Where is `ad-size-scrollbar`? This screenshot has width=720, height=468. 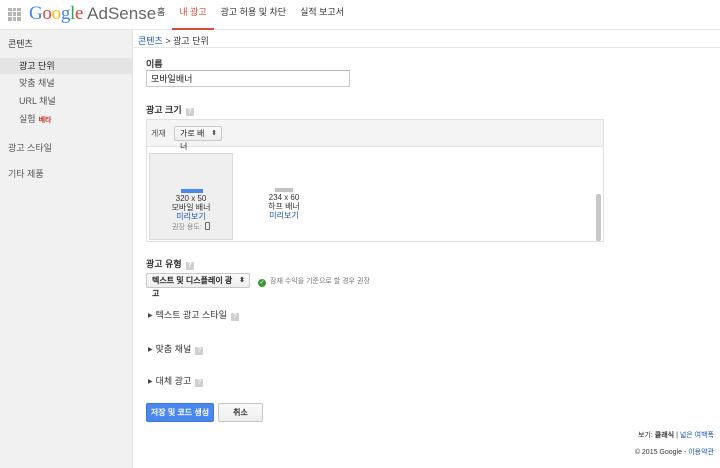 ad-size-scrollbar is located at coordinates (598, 217).